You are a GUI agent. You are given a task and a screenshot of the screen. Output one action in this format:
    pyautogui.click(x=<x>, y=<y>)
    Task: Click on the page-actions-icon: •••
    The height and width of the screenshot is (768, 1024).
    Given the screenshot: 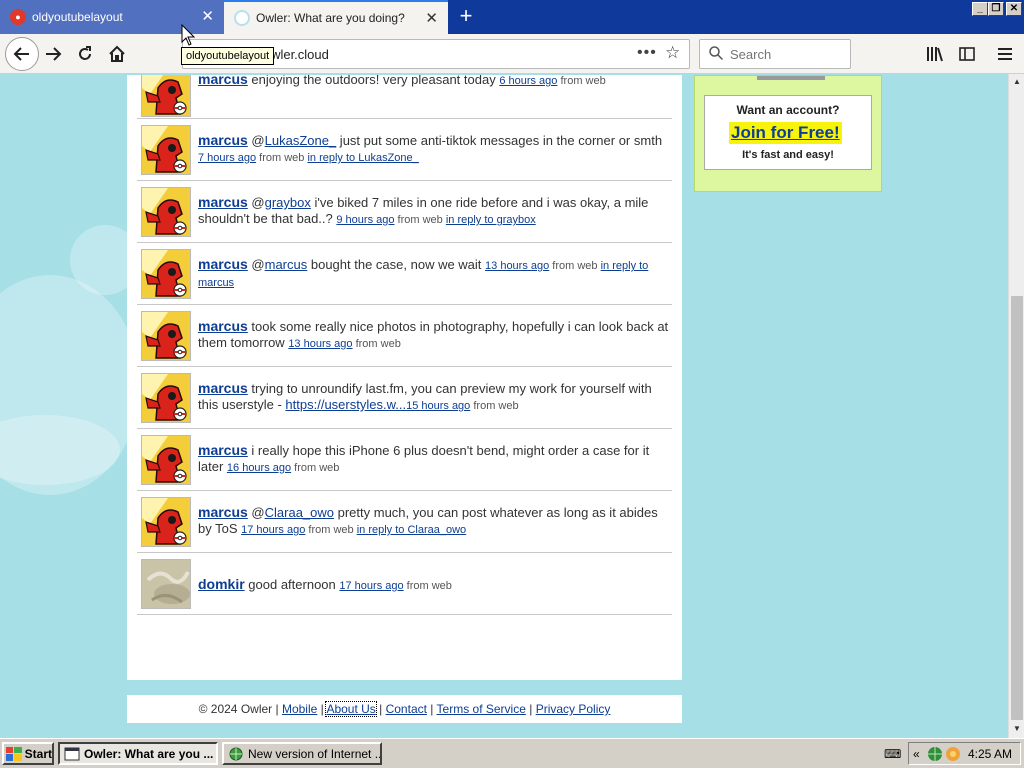 What is the action you would take?
    pyautogui.click(x=647, y=53)
    